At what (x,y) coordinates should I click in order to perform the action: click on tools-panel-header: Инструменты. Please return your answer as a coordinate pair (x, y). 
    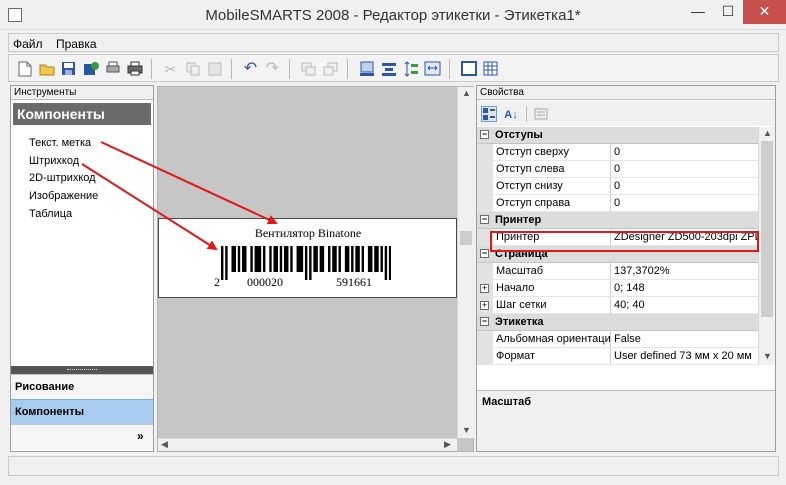
    Looking at the image, I should click on (82, 93).